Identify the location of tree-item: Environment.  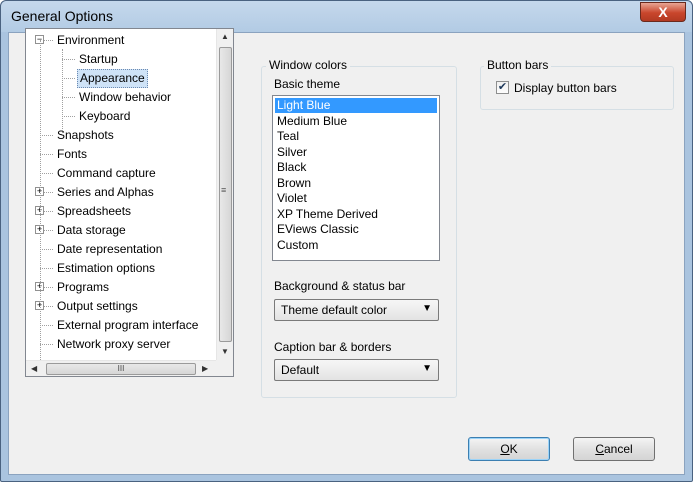
(90, 40).